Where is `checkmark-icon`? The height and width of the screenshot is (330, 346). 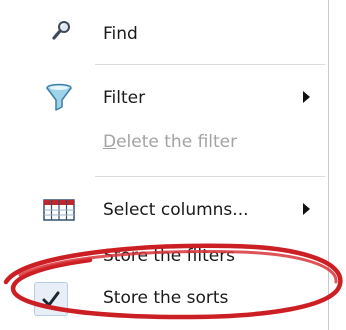 checkmark-icon is located at coordinates (51, 299).